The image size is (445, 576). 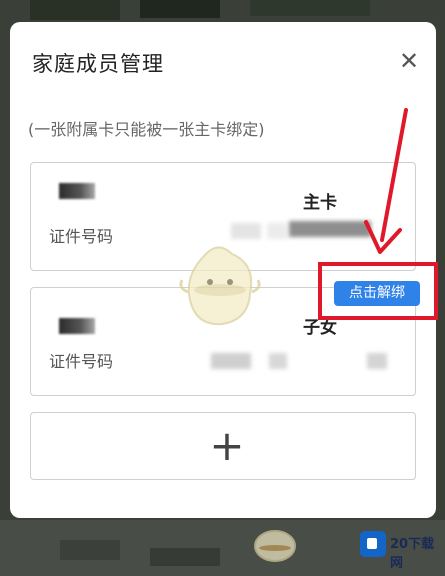 I want to click on site-watermark-text: 20下载网, so click(x=412, y=554).